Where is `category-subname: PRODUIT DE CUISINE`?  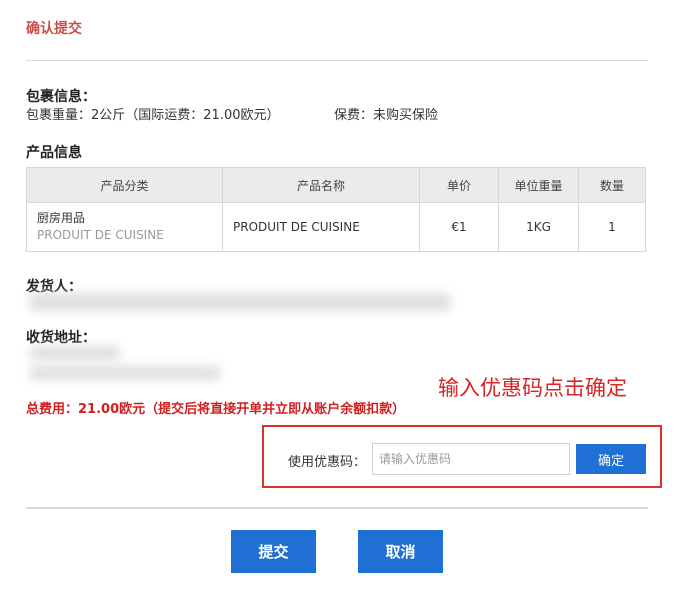 category-subname: PRODUIT DE CUISINE is located at coordinates (100, 235).